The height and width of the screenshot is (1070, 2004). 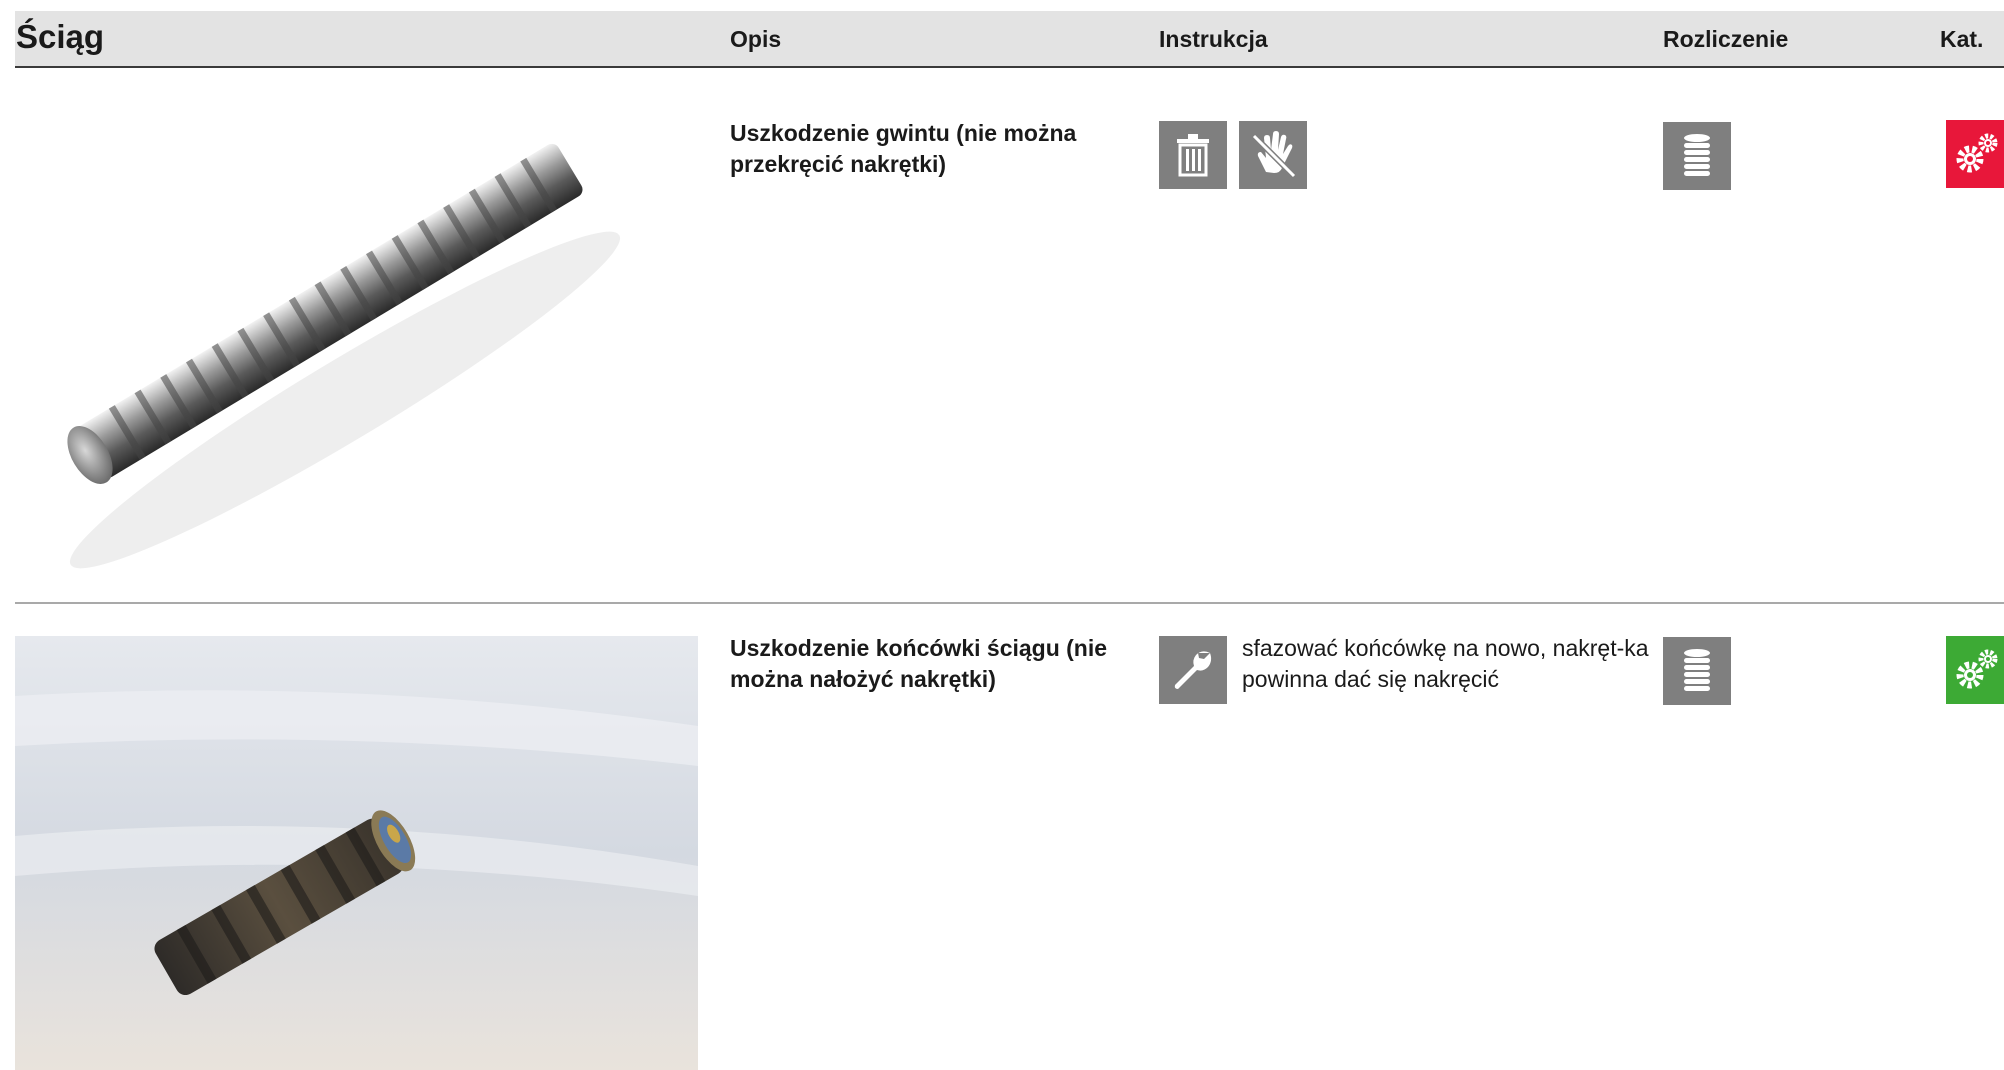 What do you see at coordinates (1193, 155) in the screenshot?
I see `trash-icon` at bounding box center [1193, 155].